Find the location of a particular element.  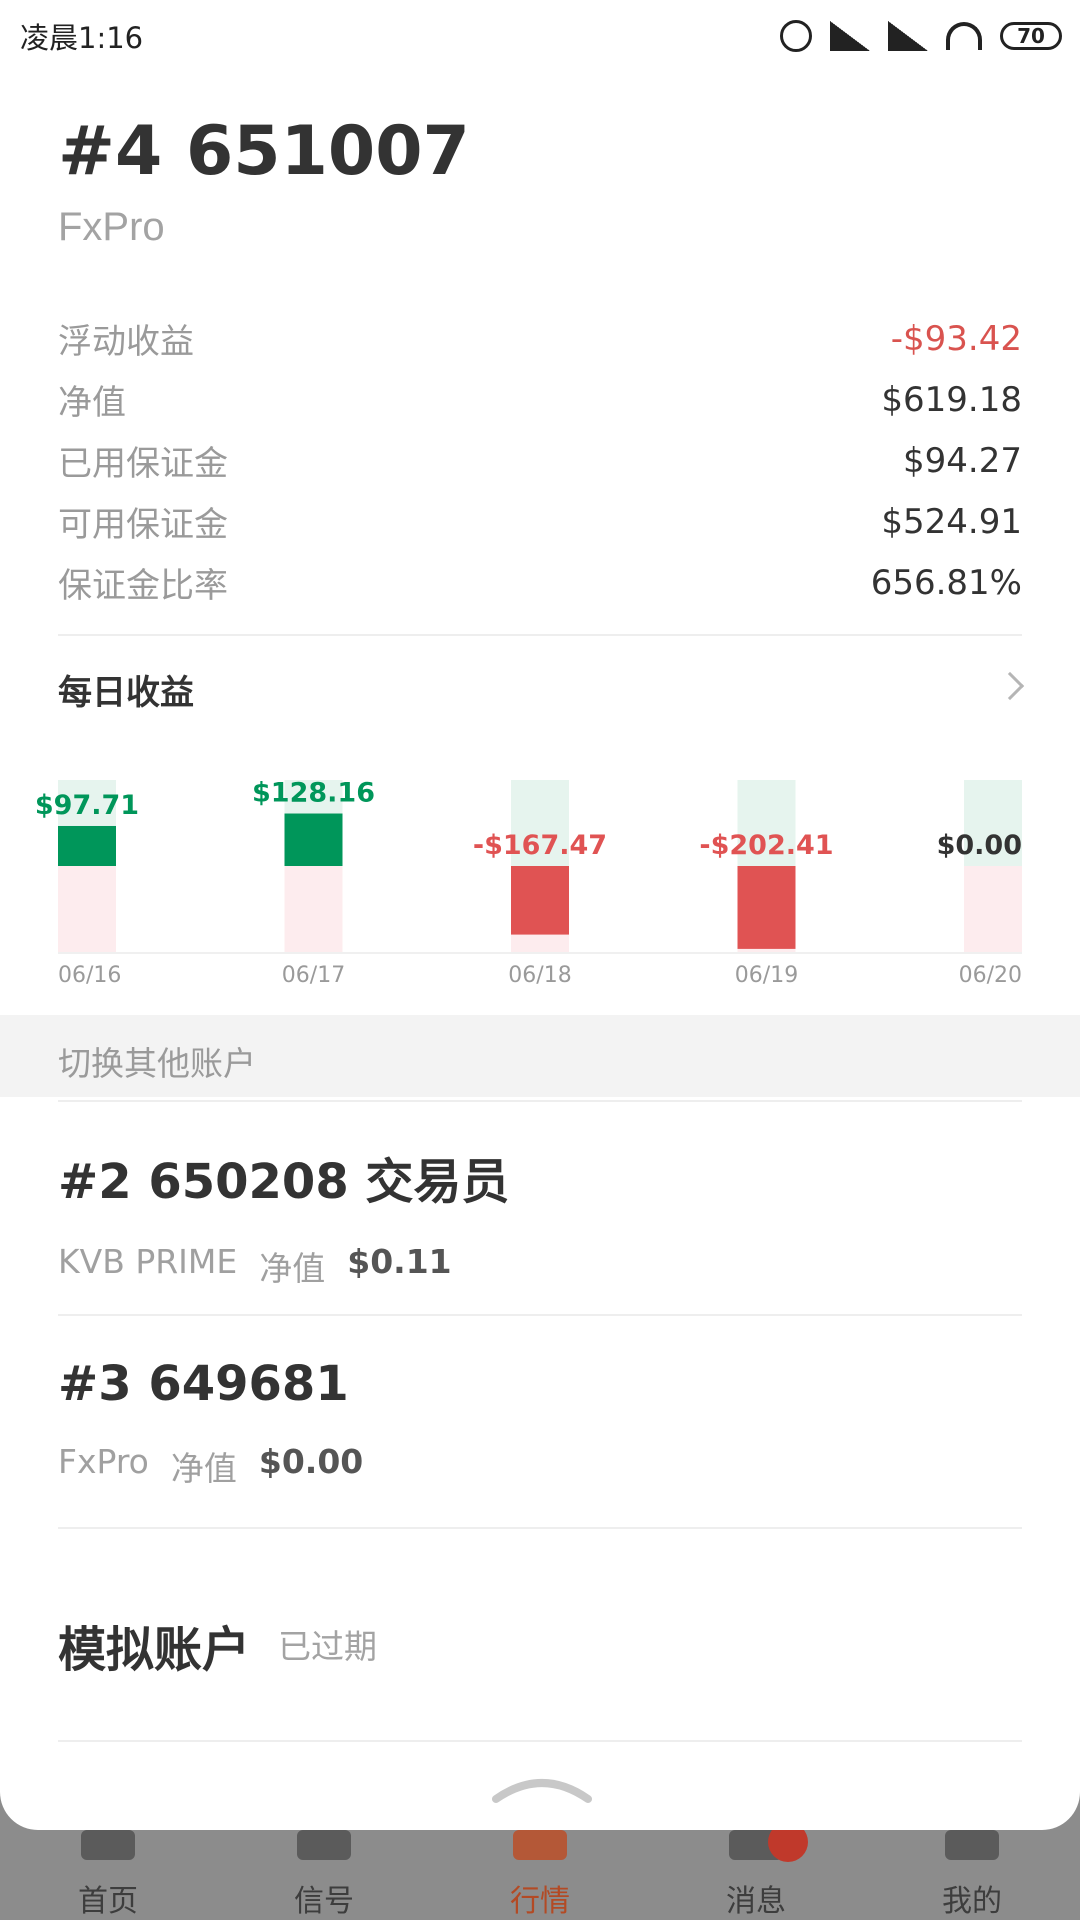

account-item-meta: KVB PRIME 净值 $0.11 is located at coordinates (540, 1266).